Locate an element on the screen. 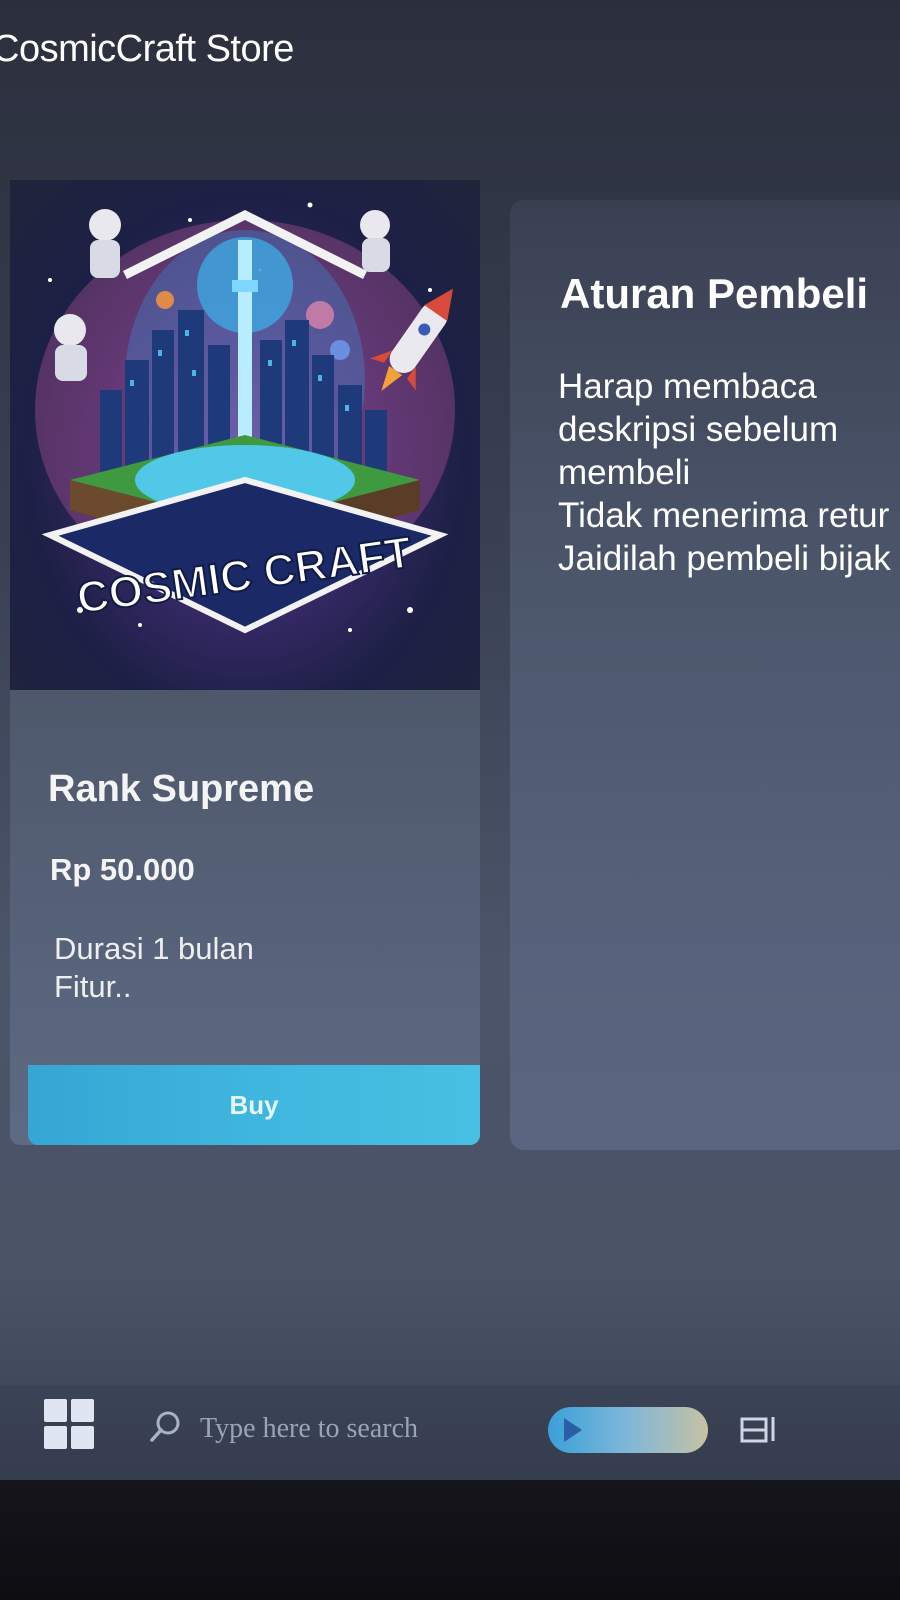 This screenshot has width=900, height=1600. taskbar: Type here to search is located at coordinates (450, 1432).